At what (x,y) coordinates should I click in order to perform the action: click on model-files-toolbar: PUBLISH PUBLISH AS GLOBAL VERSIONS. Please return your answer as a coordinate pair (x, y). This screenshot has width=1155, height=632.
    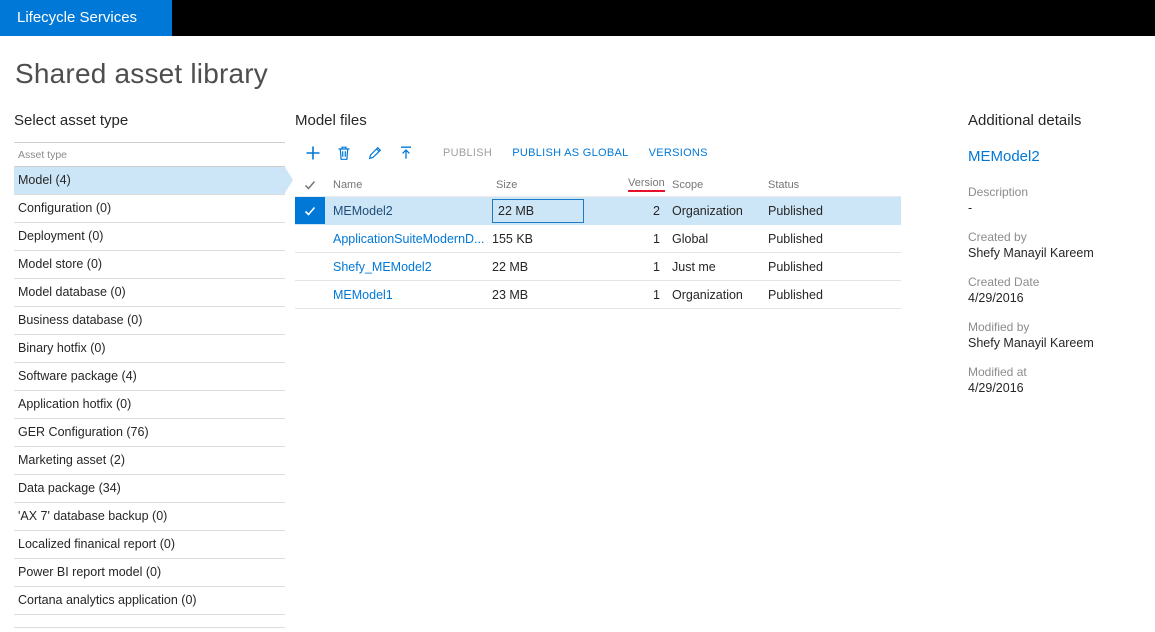
    Looking at the image, I should click on (598, 153).